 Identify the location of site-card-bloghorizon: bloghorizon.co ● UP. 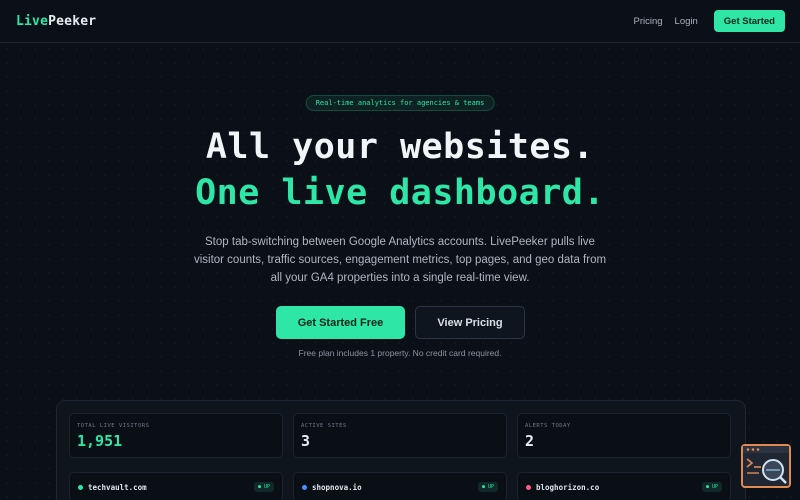
(624, 486).